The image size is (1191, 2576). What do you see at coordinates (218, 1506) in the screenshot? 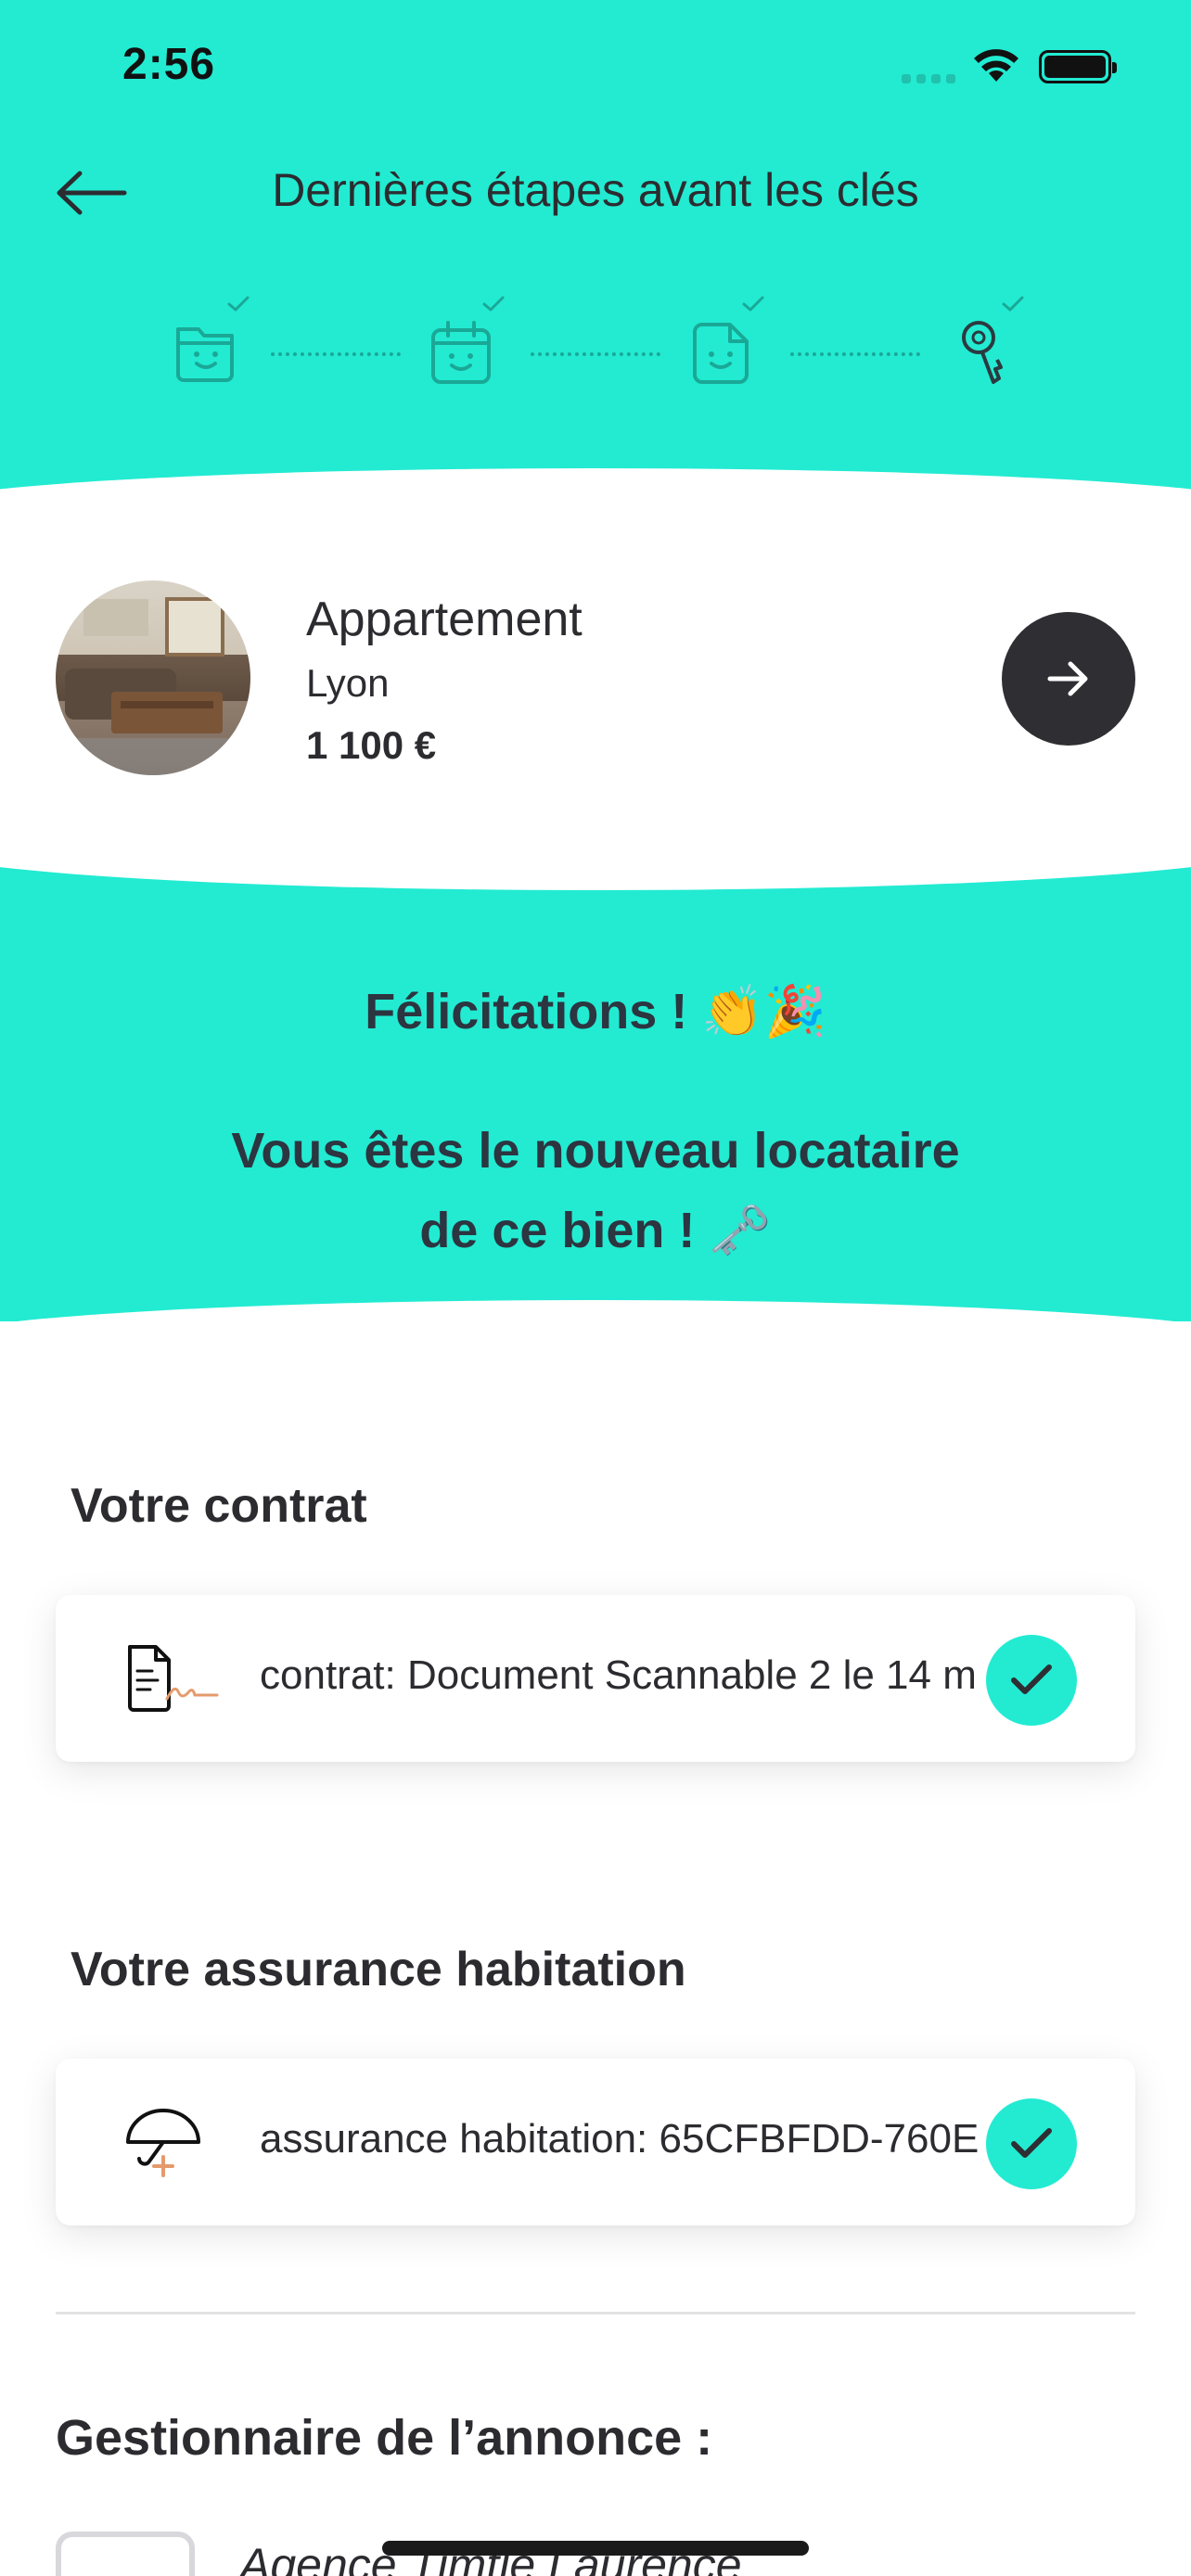
I see `contract-section-title: Votre contrat` at bounding box center [218, 1506].